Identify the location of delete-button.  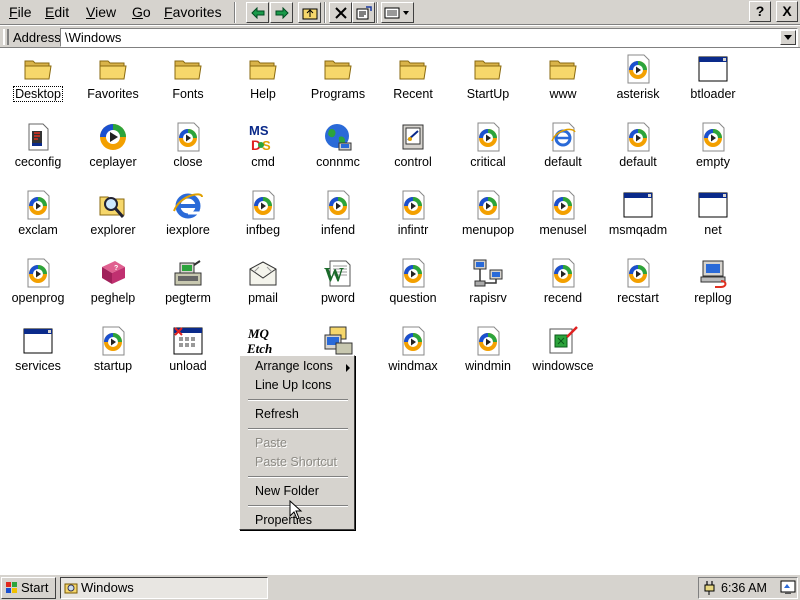
(340, 12).